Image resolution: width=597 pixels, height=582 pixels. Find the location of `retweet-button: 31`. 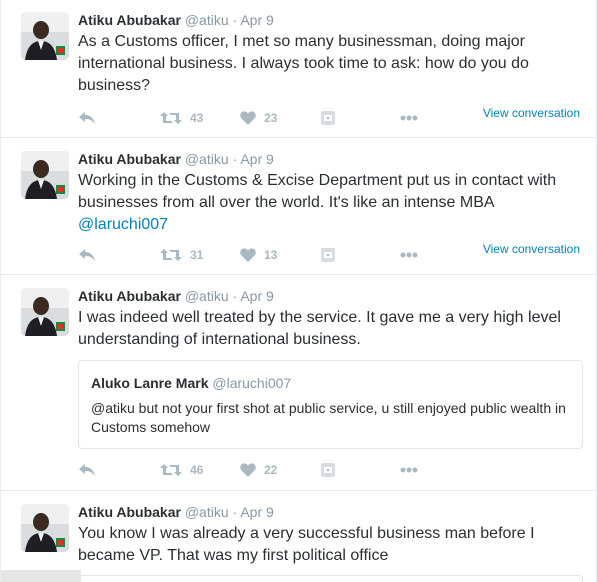

retweet-button: 31 is located at coordinates (181, 255).